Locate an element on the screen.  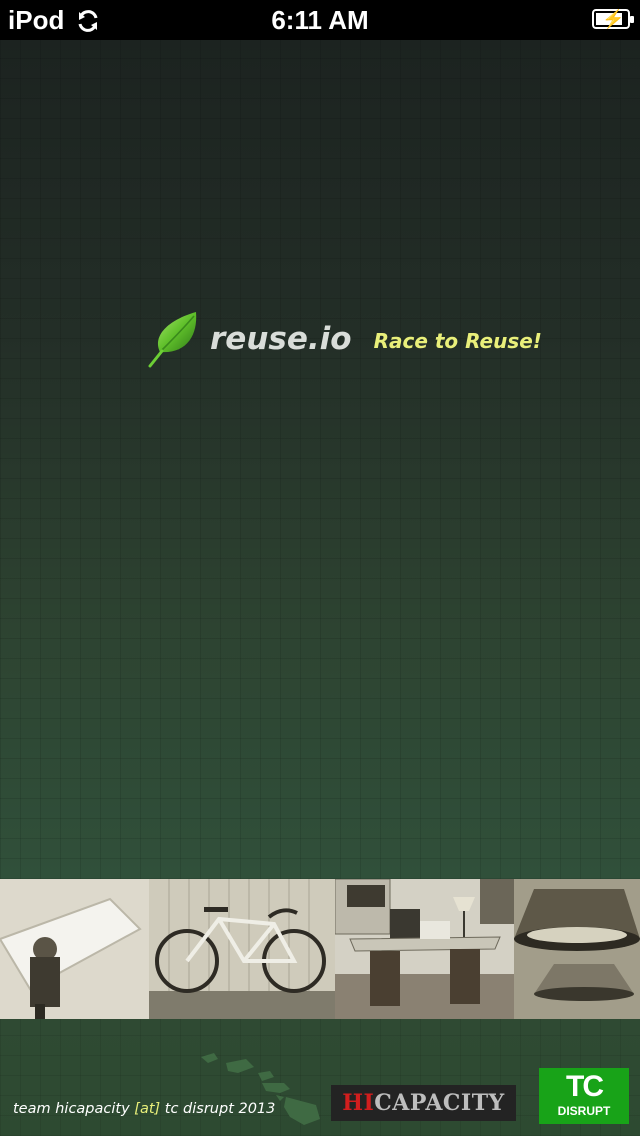
bicycle-photo is located at coordinates (242, 949).